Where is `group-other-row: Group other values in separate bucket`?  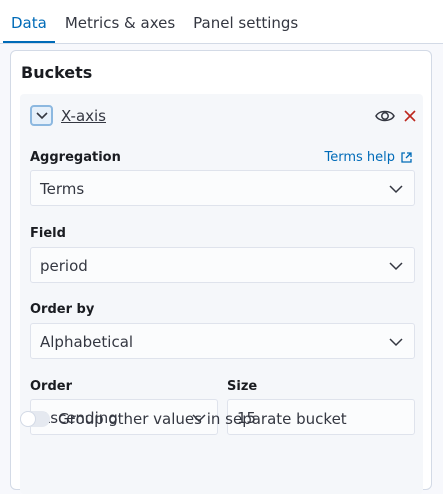 group-other-row: Group other values in separate bucket is located at coordinates (183, 419).